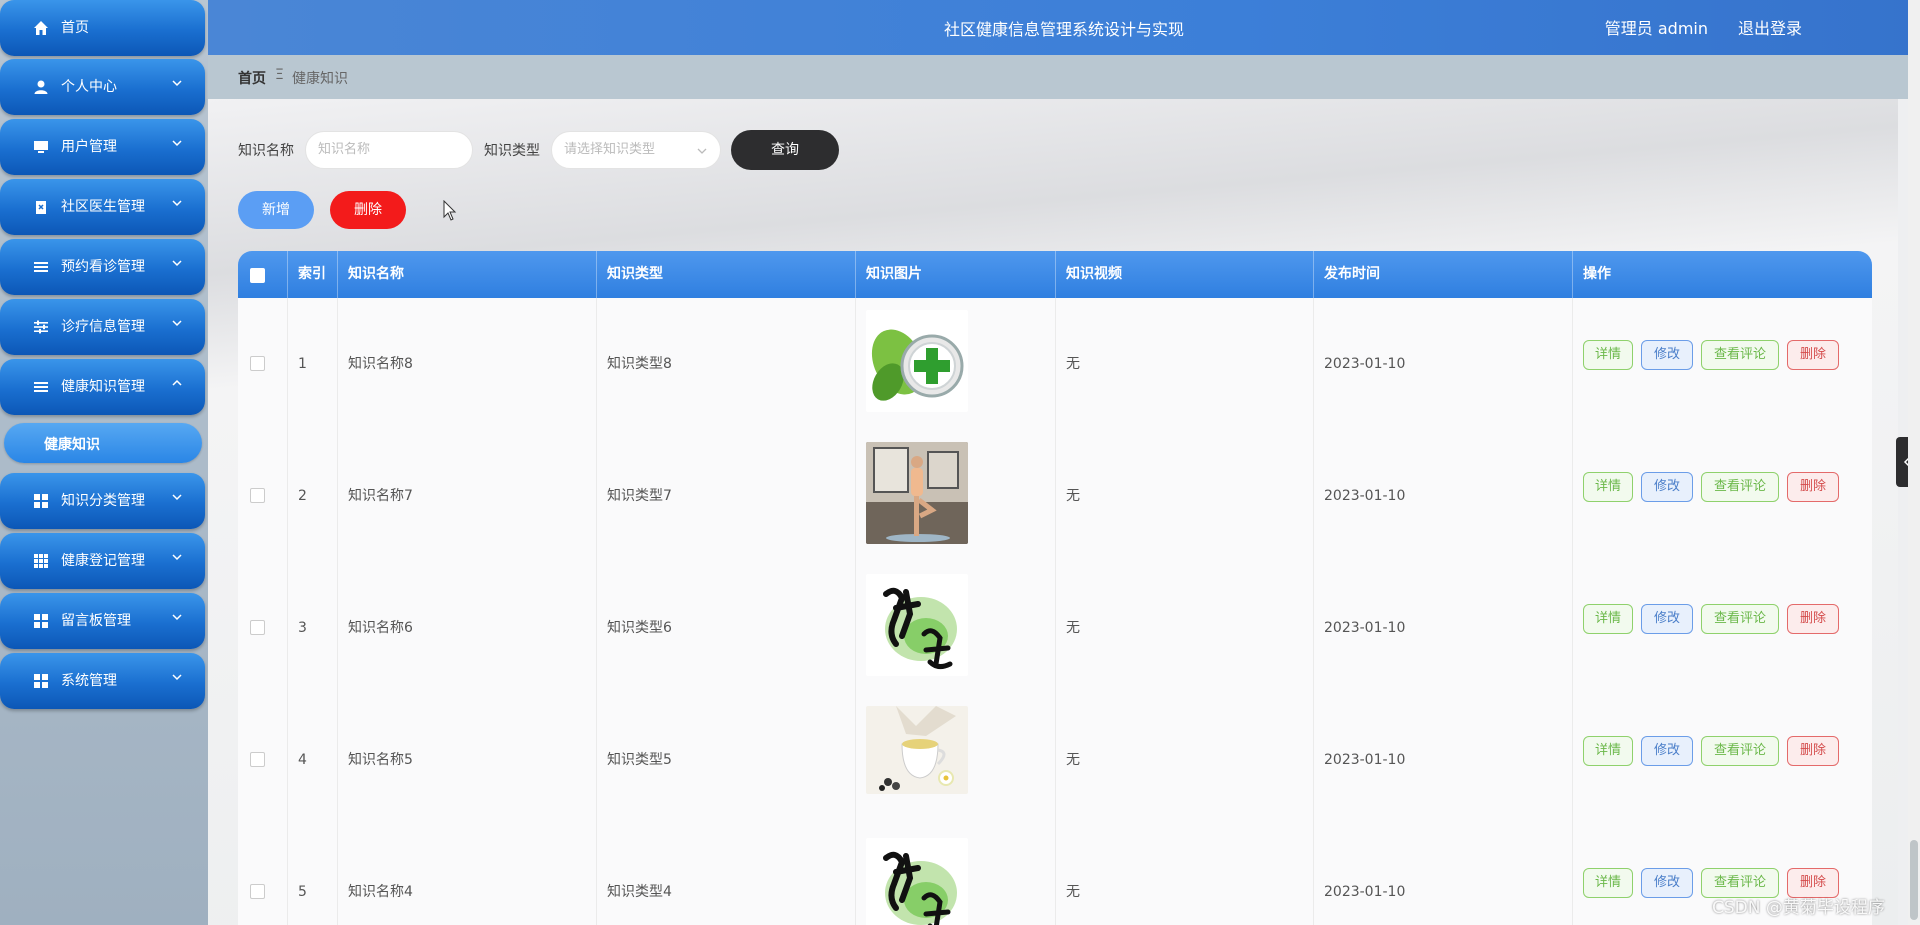 The width and height of the screenshot is (1920, 925). Describe the element at coordinates (1055, 875) in the screenshot. I see `table-row: 5 知识名称4 知识类型4 无 2023-01-10 详情 修改 查看评论 删除` at that location.